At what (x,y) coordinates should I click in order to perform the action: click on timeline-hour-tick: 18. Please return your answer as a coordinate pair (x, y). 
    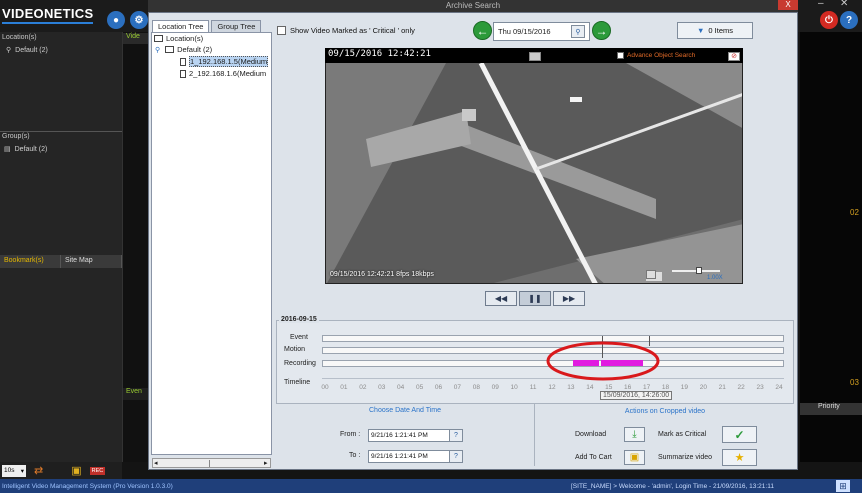
    Looking at the image, I should click on (665, 387).